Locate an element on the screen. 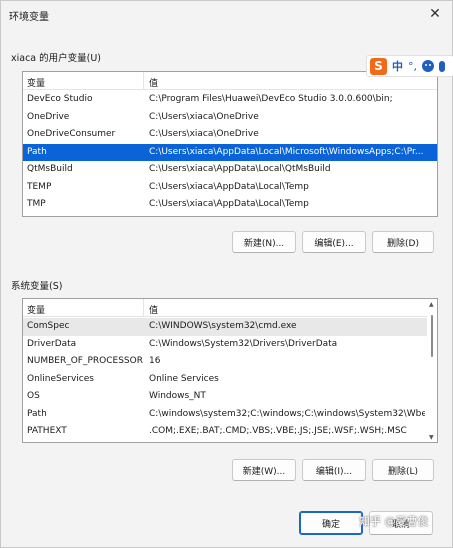 This screenshot has height=548, width=453. table-row: ComSpec C:\WINDOWS\system32\cmd.exe is located at coordinates (225, 327).